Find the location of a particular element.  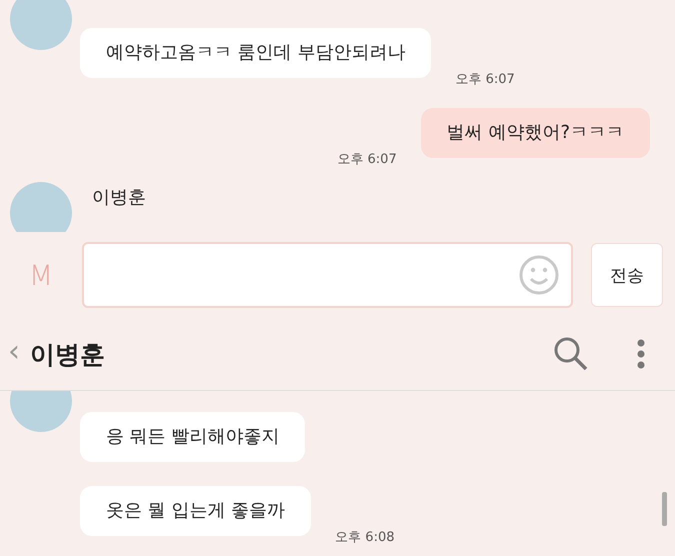

message-bubble: 벌써 예약했어?ㅋㅋㅋ is located at coordinates (535, 133).